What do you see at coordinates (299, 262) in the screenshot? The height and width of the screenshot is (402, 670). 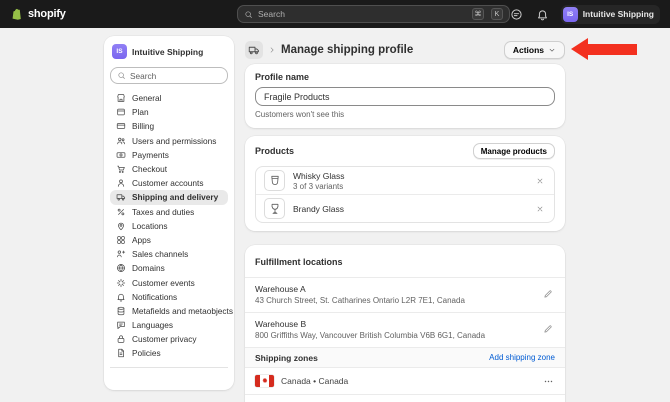 I see `fulfillment-card-title: Fulfillment locations` at bounding box center [299, 262].